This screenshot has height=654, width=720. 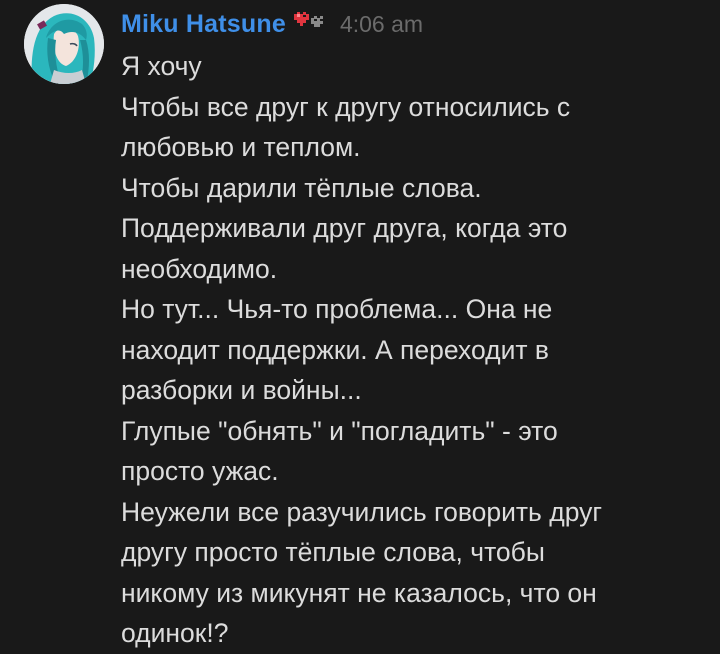 I want to click on message-line: Но тут... Чья-то проблема... Она не, so click(x=337, y=309).